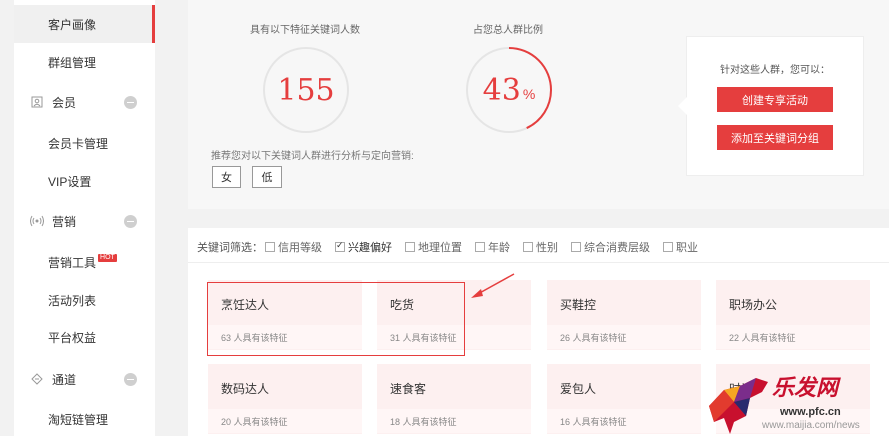 The image size is (889, 436). What do you see at coordinates (793, 315) in the screenshot?
I see `keyword-card: 职场办公 22 人具有该特征` at bounding box center [793, 315].